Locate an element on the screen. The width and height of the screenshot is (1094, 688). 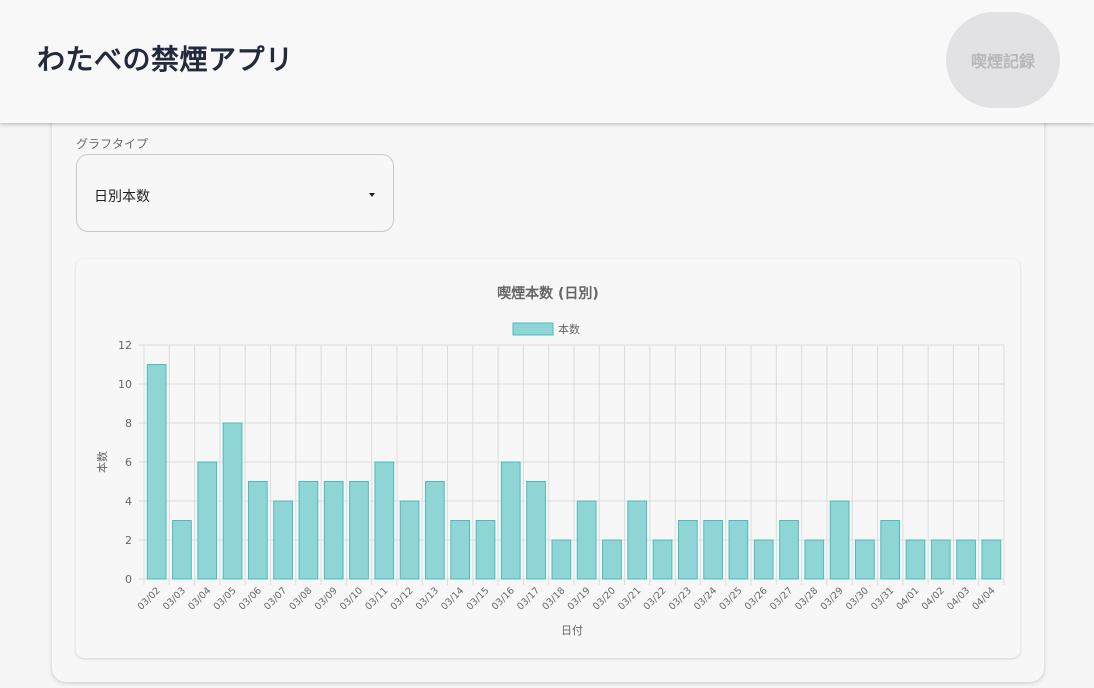
x-tick-label: 03/07 is located at coordinates (275, 598).